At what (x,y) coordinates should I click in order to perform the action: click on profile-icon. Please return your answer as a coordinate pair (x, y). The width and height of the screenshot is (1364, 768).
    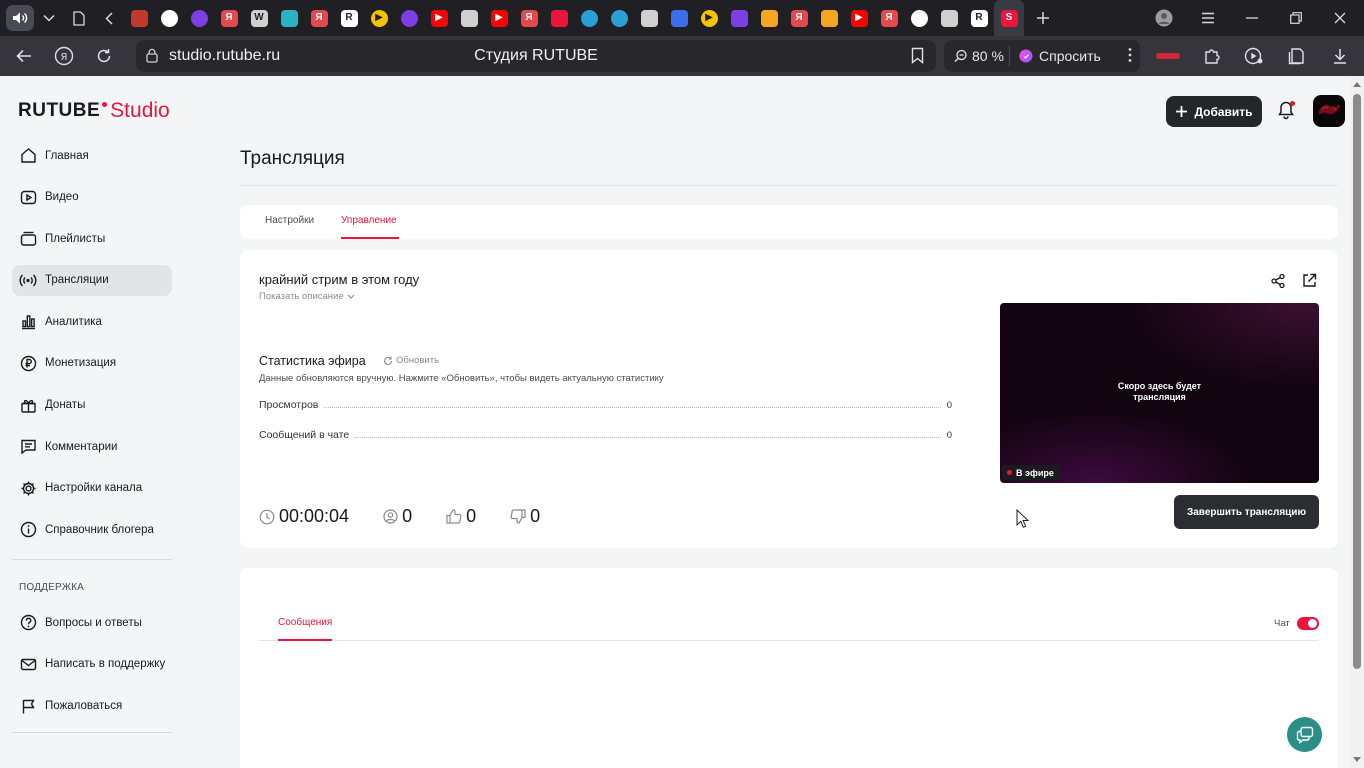
    Looking at the image, I should click on (1164, 18).